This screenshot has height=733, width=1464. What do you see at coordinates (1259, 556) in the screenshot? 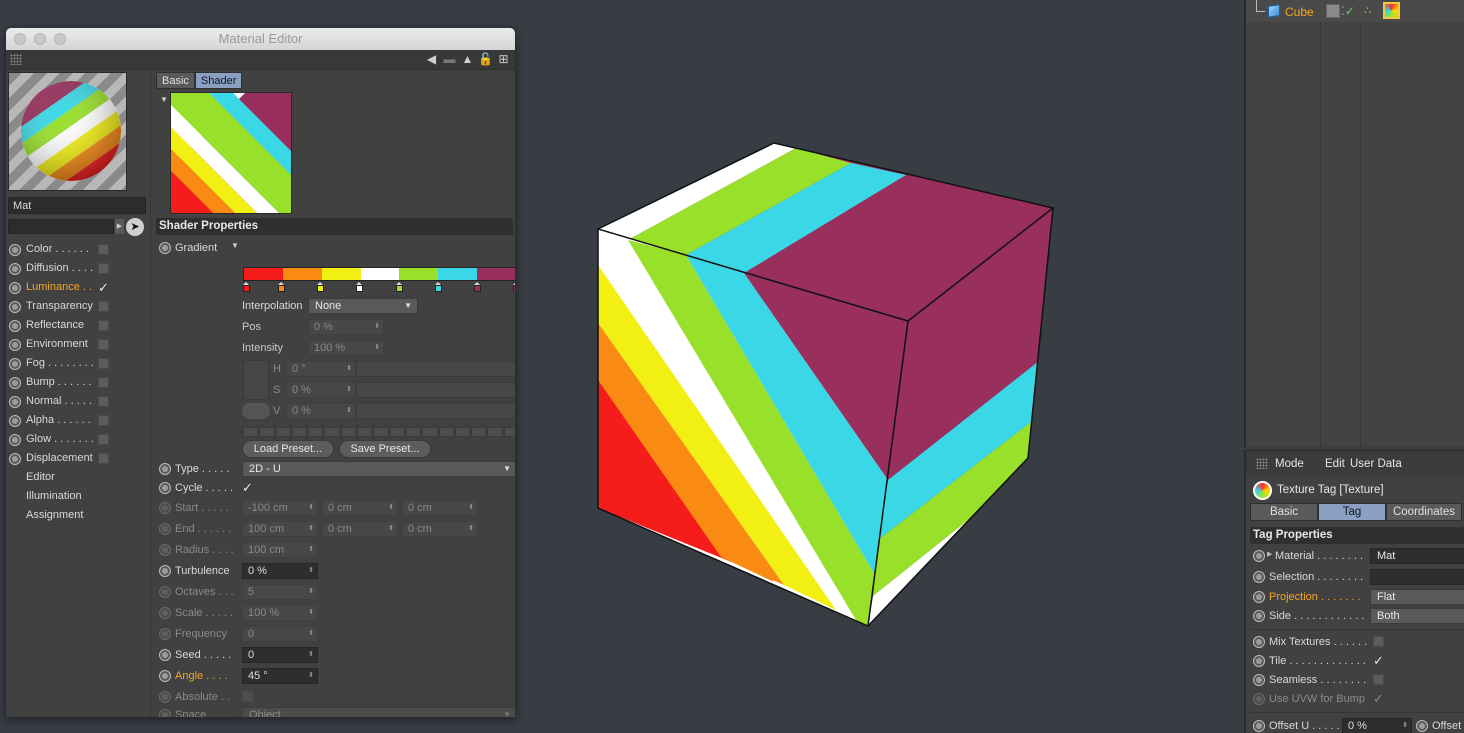
I see `material-keyframe-radio` at bounding box center [1259, 556].